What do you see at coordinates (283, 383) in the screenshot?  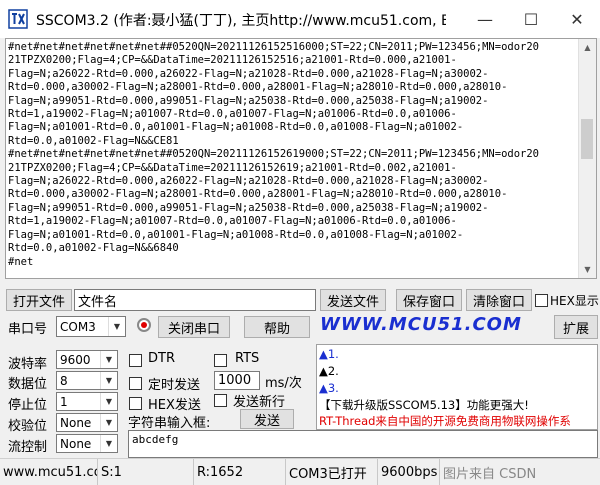 I see `interval-unit-label: ms/次` at bounding box center [283, 383].